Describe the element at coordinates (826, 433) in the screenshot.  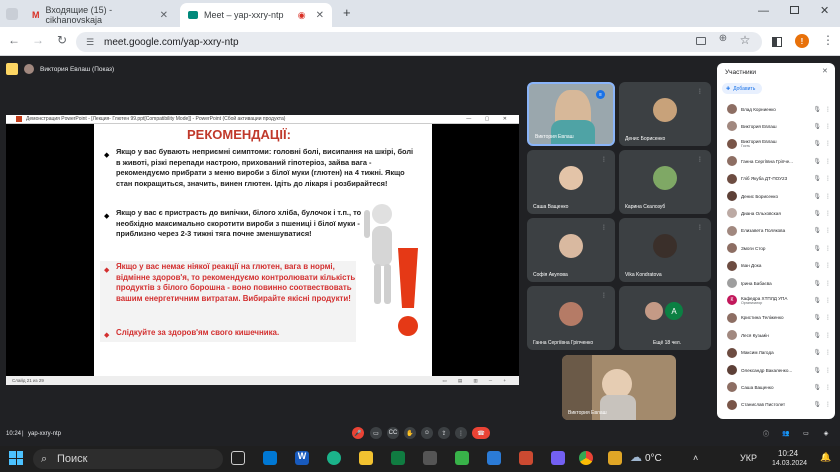
I see `activities-button: ◈` at that location.